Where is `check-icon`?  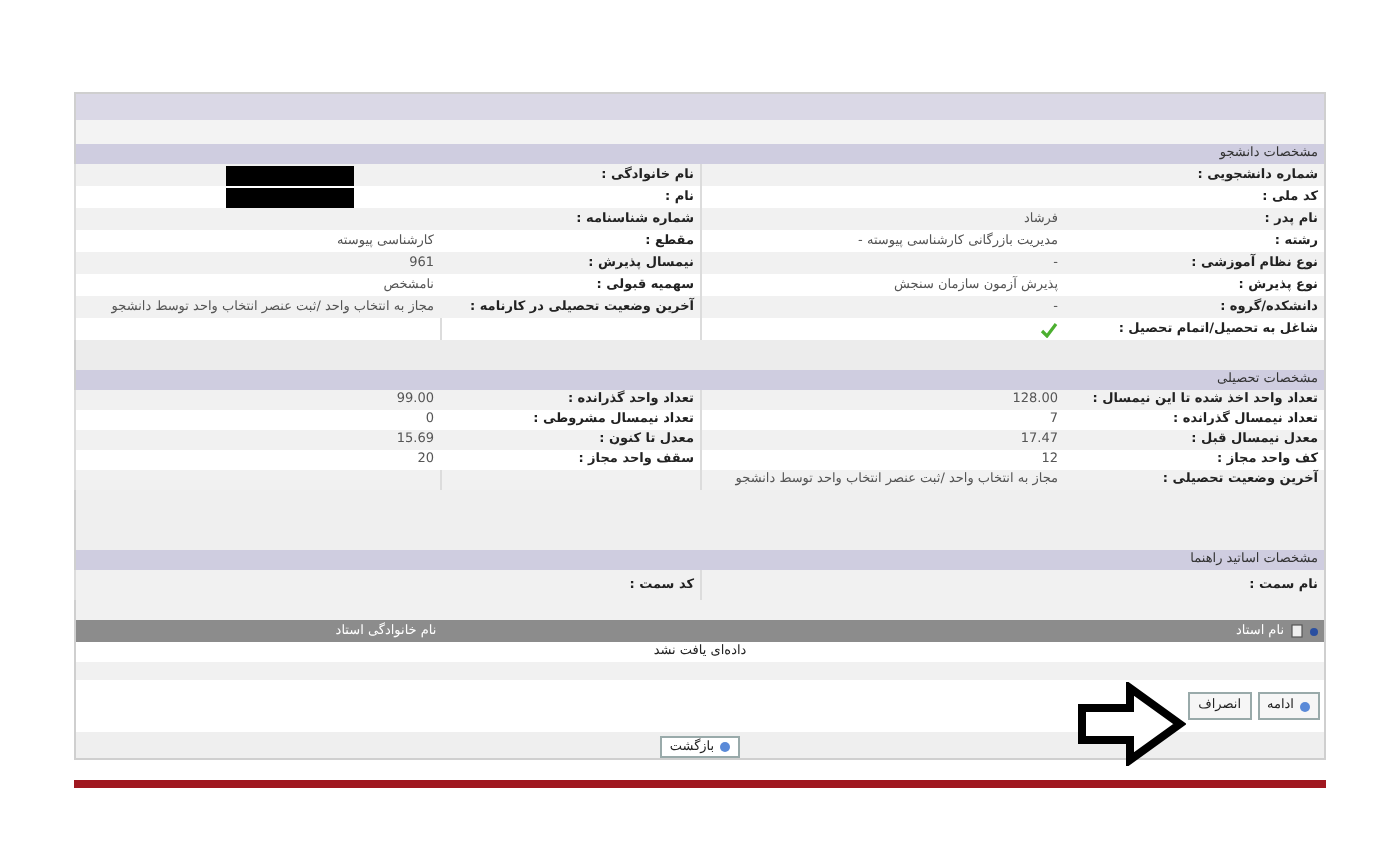 check-icon is located at coordinates (1049, 329).